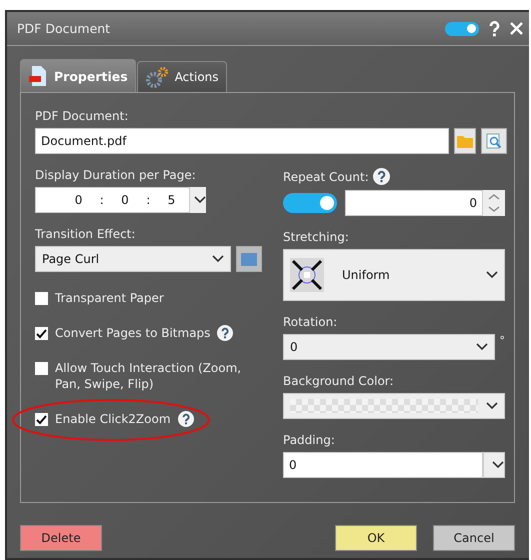 The image size is (531, 560). What do you see at coordinates (474, 538) in the screenshot?
I see `dialog-button: Cancel` at bounding box center [474, 538].